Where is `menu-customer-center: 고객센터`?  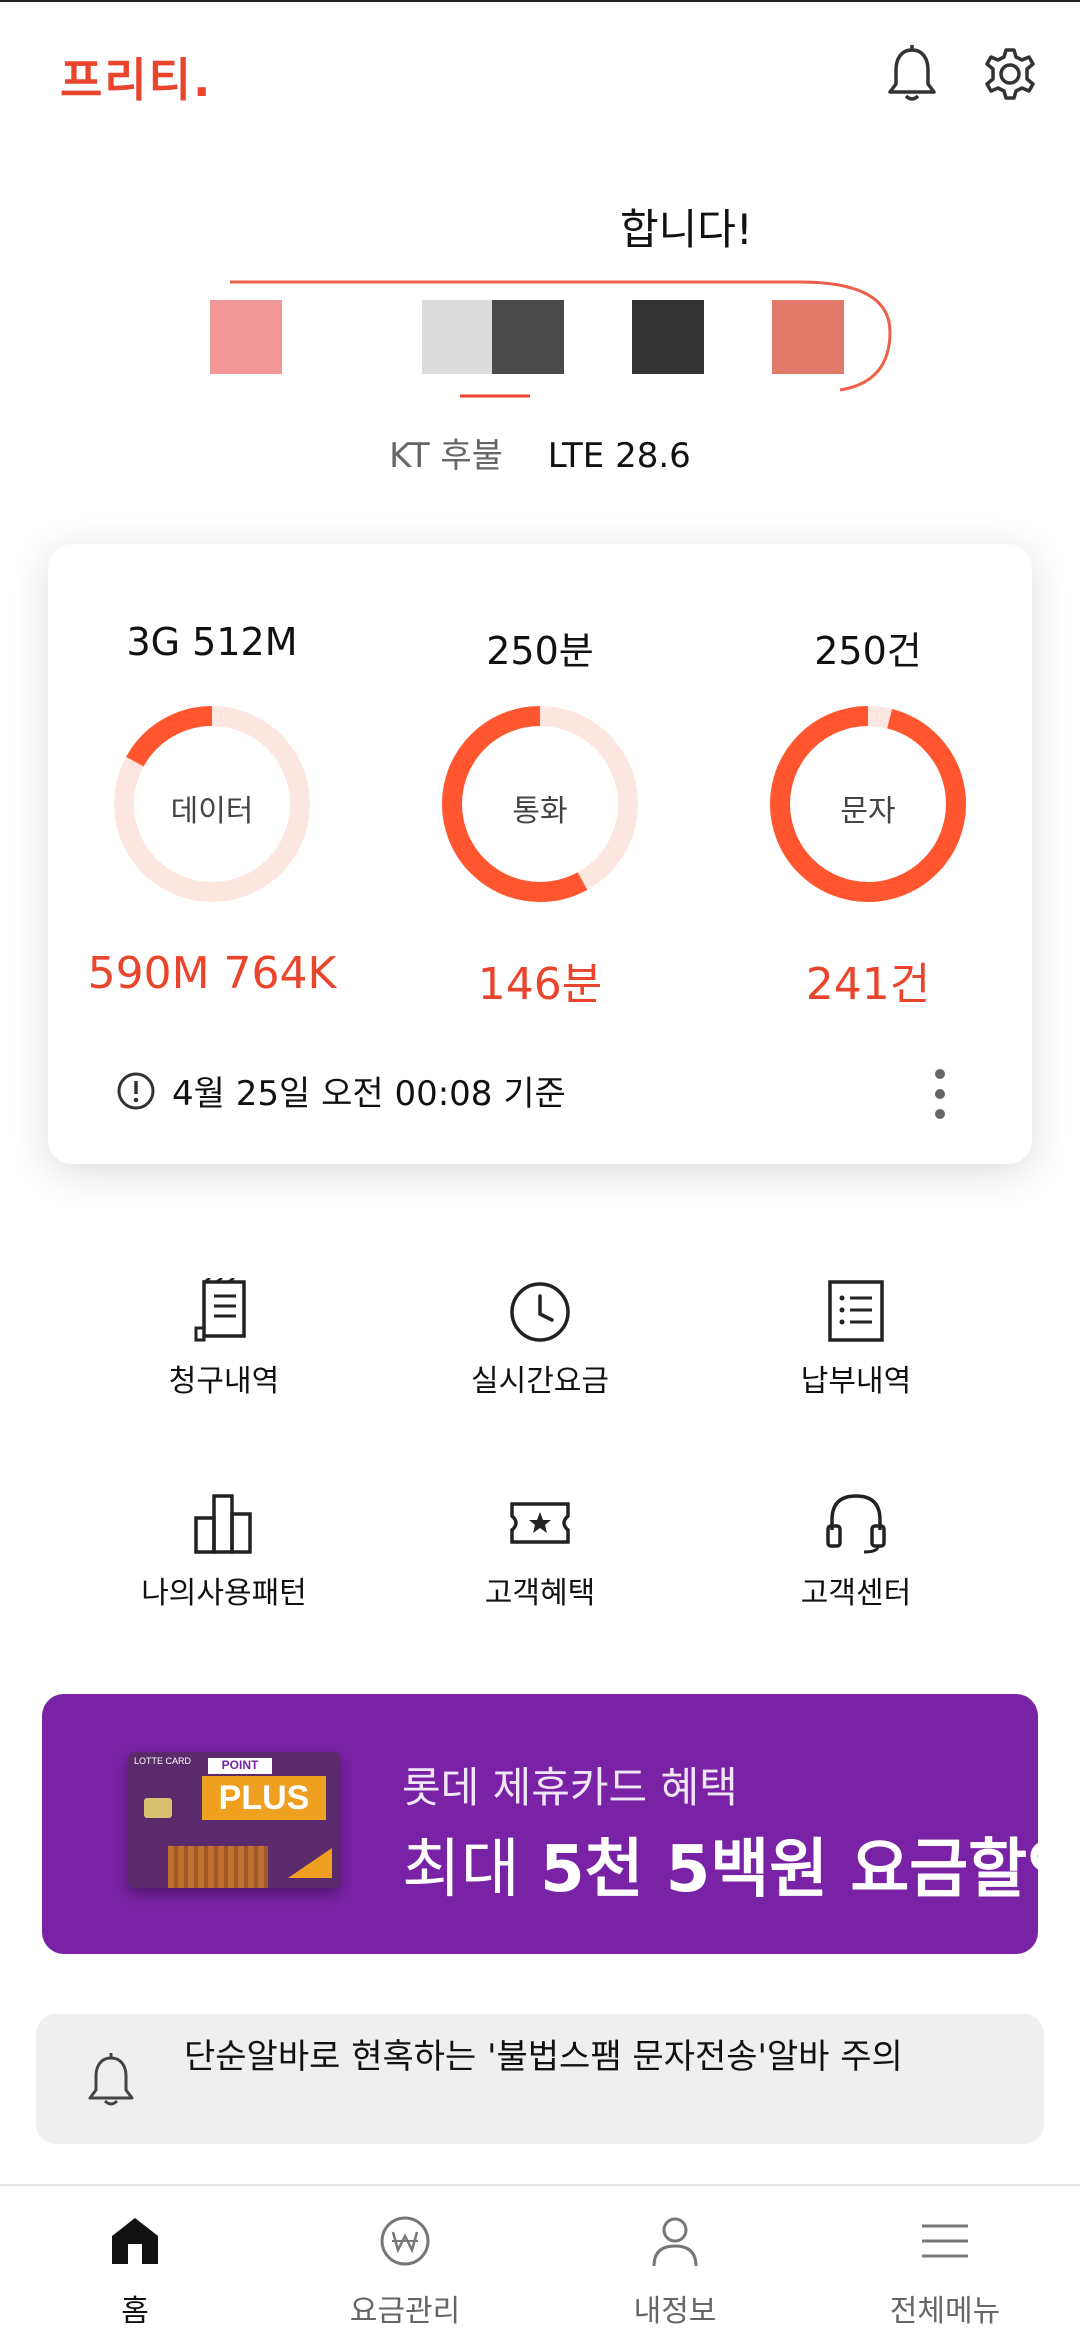 menu-customer-center: 고객센터 is located at coordinates (856, 1565).